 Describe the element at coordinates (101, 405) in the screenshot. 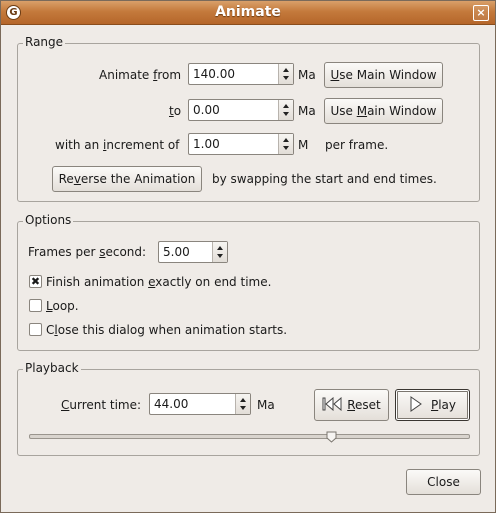

I see `current-time-label: Current time:` at that location.